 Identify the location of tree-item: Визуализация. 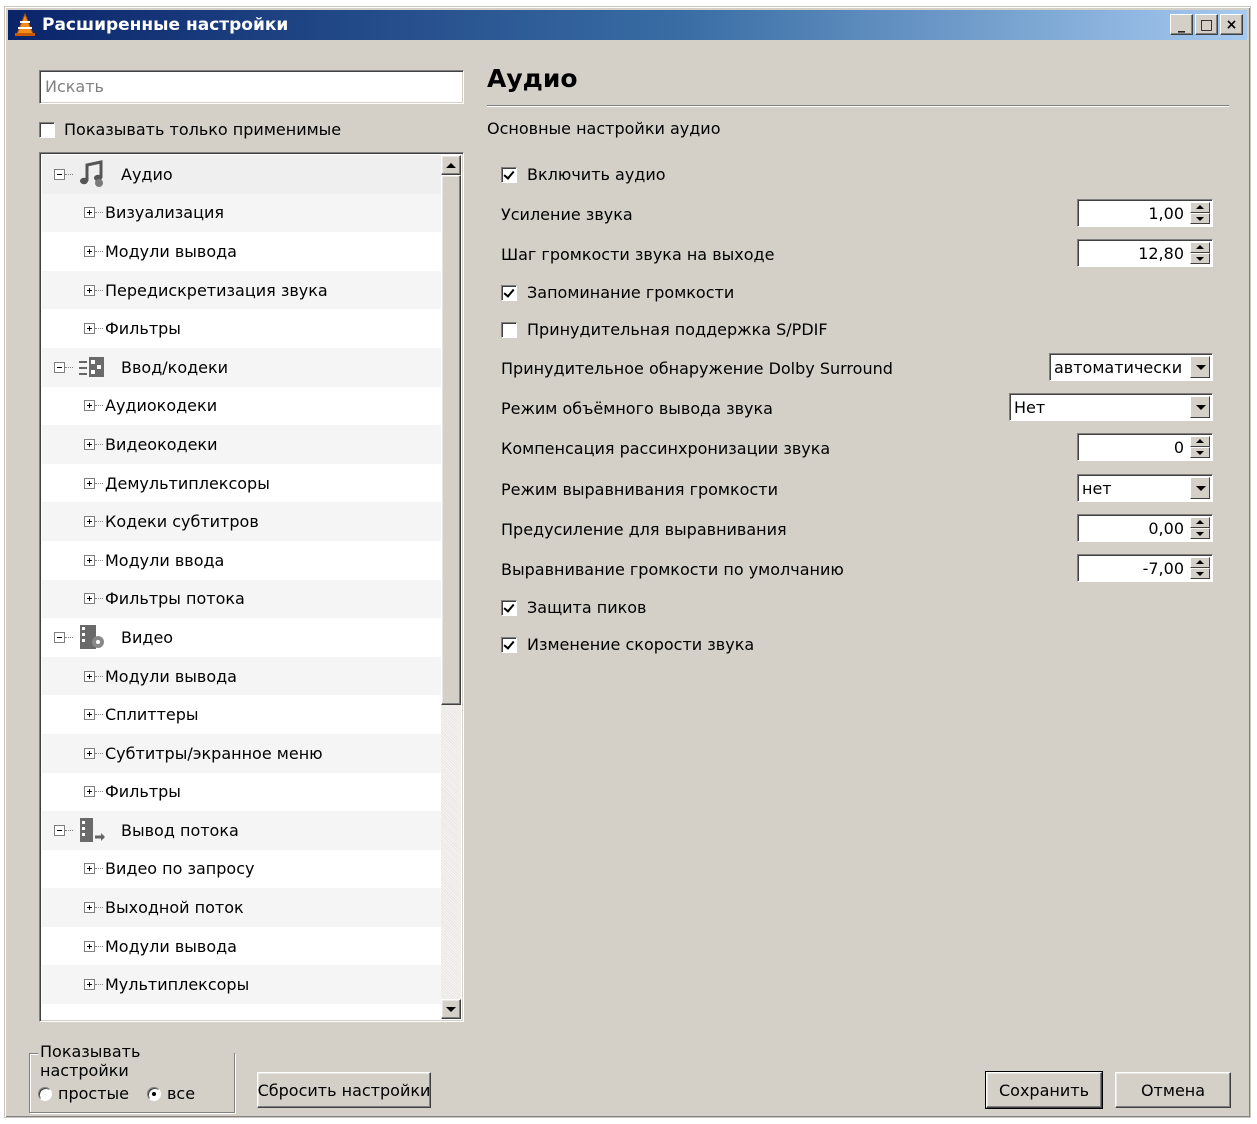
(242, 213).